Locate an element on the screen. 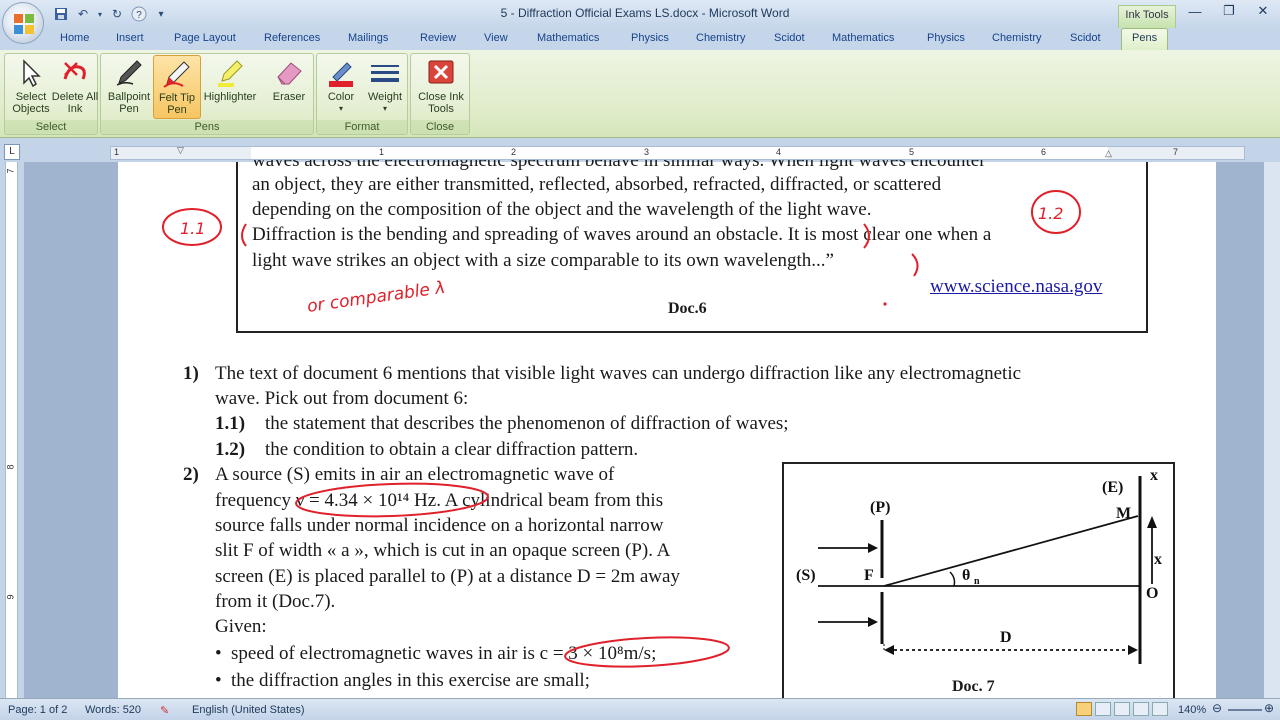  minimize-icon: — is located at coordinates (1195, 11).